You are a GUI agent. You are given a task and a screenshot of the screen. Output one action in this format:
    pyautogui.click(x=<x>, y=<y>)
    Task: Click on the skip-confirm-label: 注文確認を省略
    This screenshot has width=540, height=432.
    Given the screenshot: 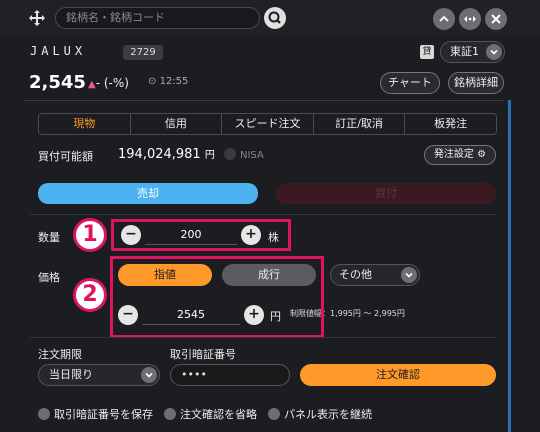 What is the action you would take?
    pyautogui.click(x=218, y=414)
    